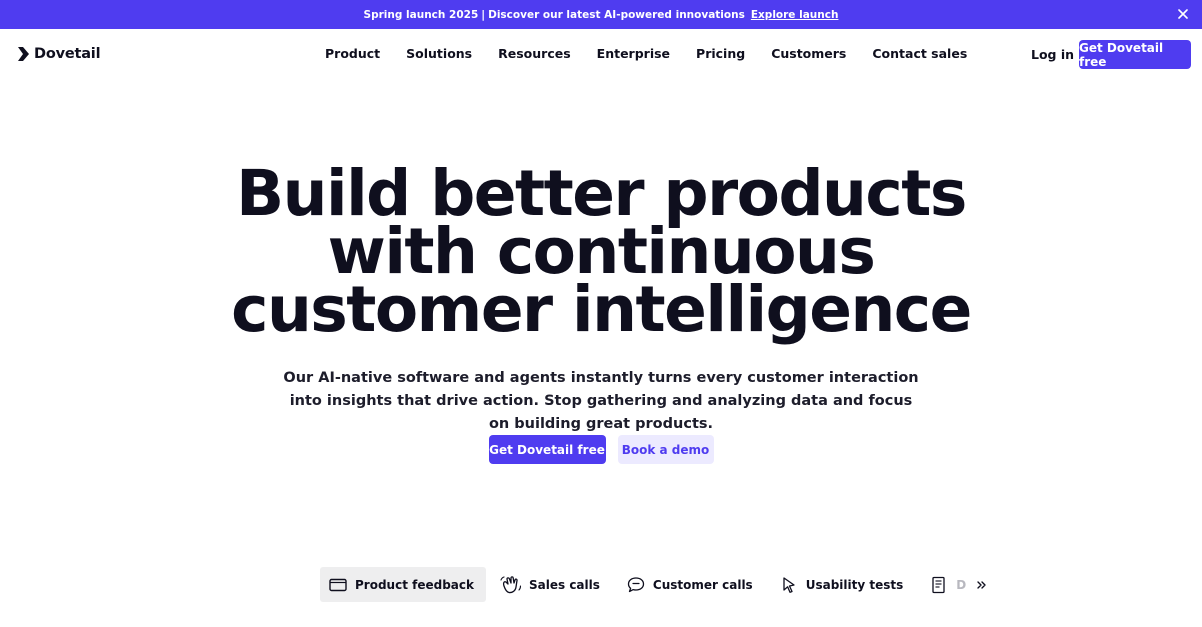 The width and height of the screenshot is (1202, 627). I want to click on tab-product-feedback: Product feedback, so click(403, 584).